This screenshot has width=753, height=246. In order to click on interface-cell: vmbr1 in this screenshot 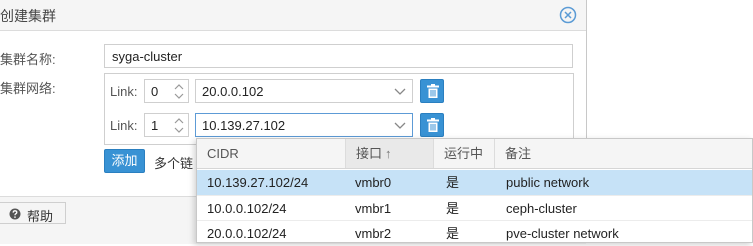, I will do `click(373, 208)`.